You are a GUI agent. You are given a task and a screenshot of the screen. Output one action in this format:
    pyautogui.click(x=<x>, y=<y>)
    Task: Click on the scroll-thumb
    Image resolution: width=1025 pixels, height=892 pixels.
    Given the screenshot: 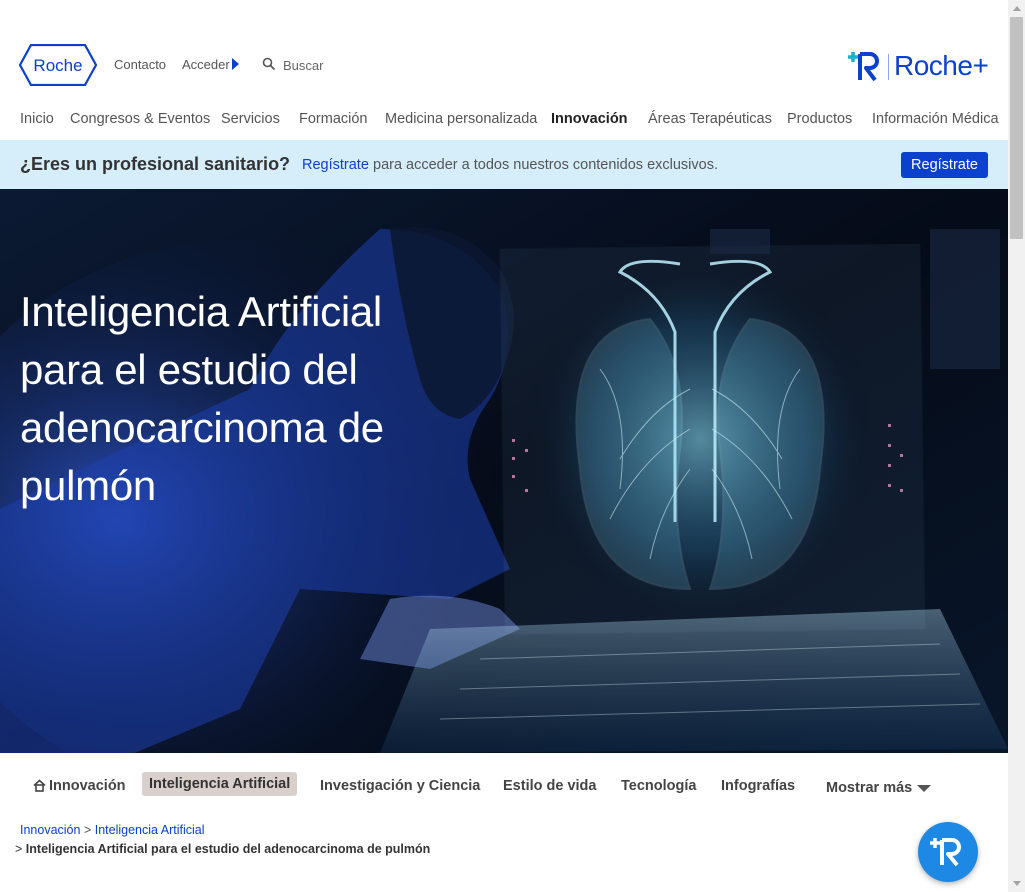 What is the action you would take?
    pyautogui.click(x=1016, y=128)
    